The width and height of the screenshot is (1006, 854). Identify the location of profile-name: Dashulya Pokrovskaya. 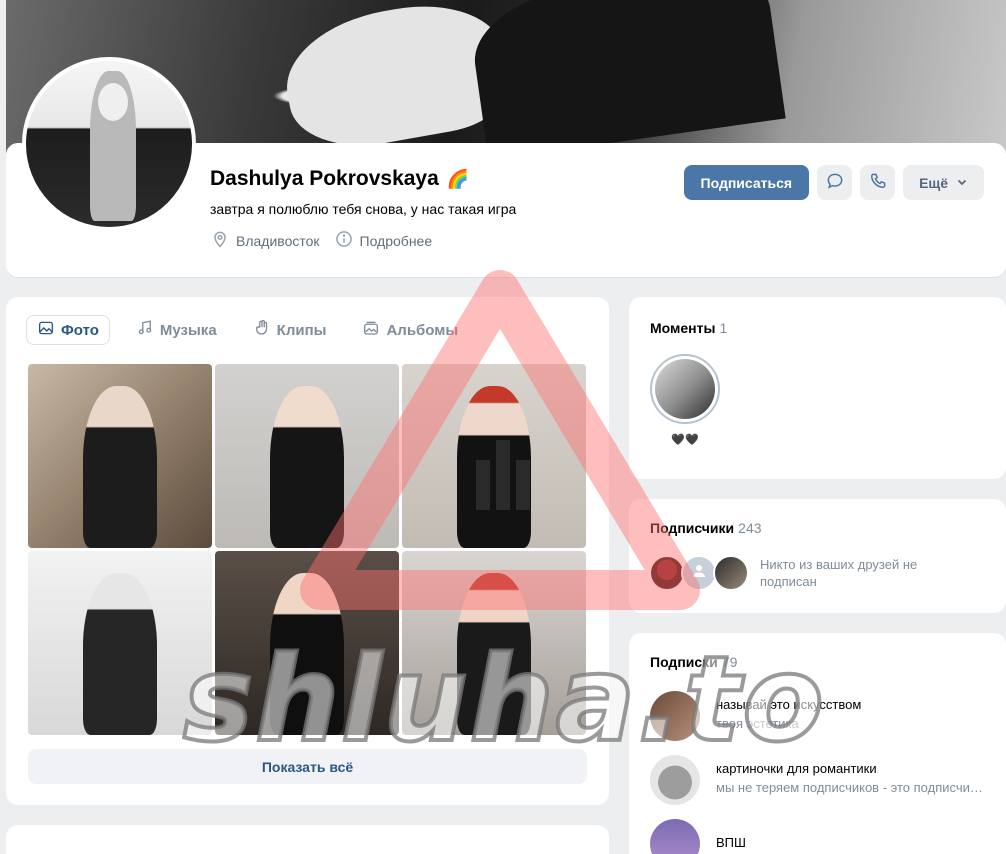
(324, 178).